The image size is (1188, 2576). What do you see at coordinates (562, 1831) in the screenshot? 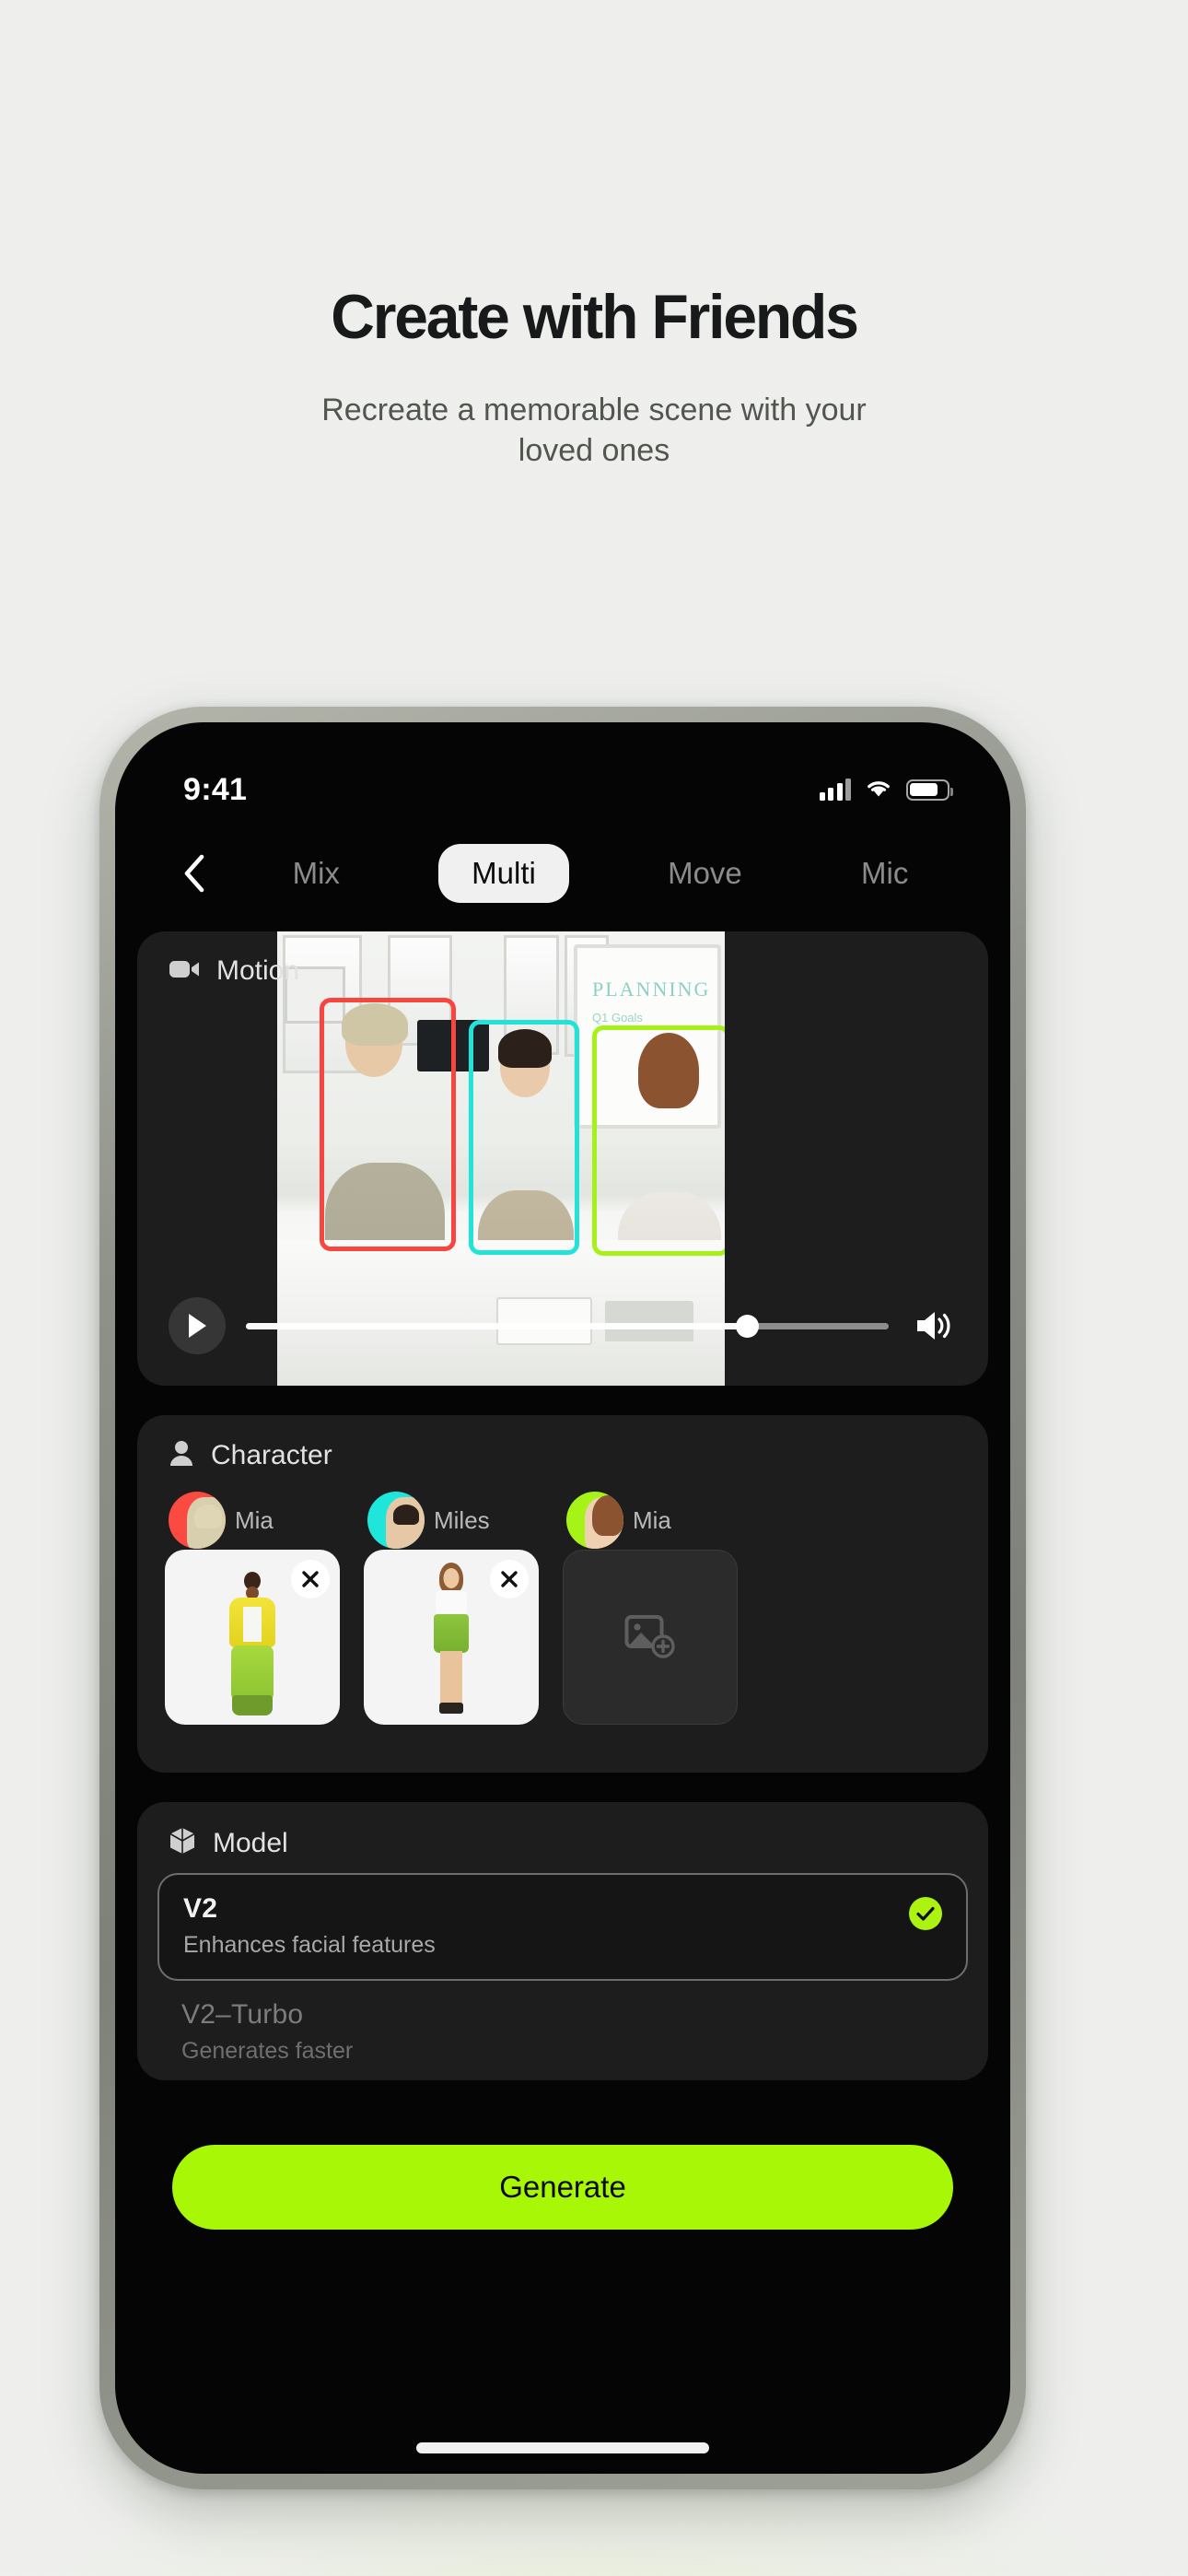
I see `model-card-header: Model` at bounding box center [562, 1831].